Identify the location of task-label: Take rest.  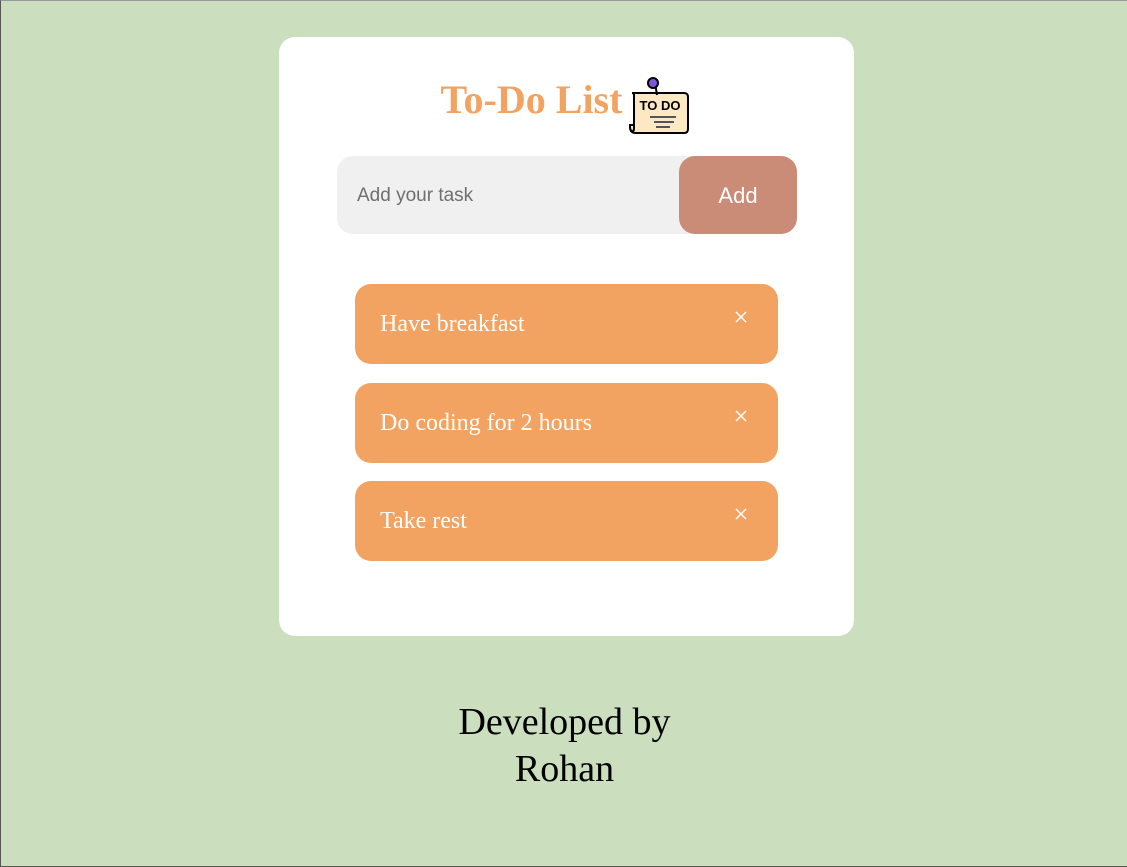
(423, 521).